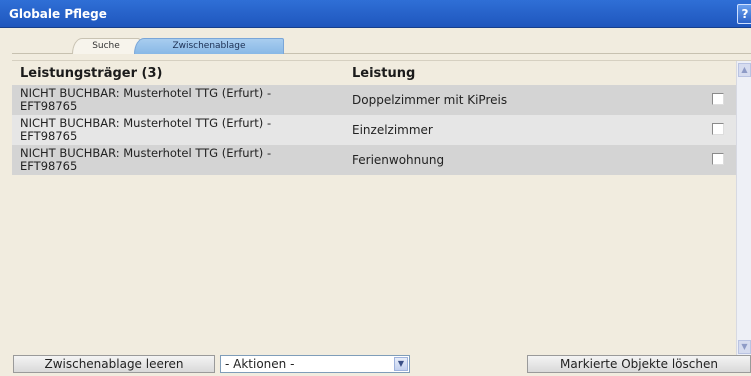 The image size is (751, 376). I want to click on delete-marked-button: Markierte Objekte löschen, so click(639, 364).